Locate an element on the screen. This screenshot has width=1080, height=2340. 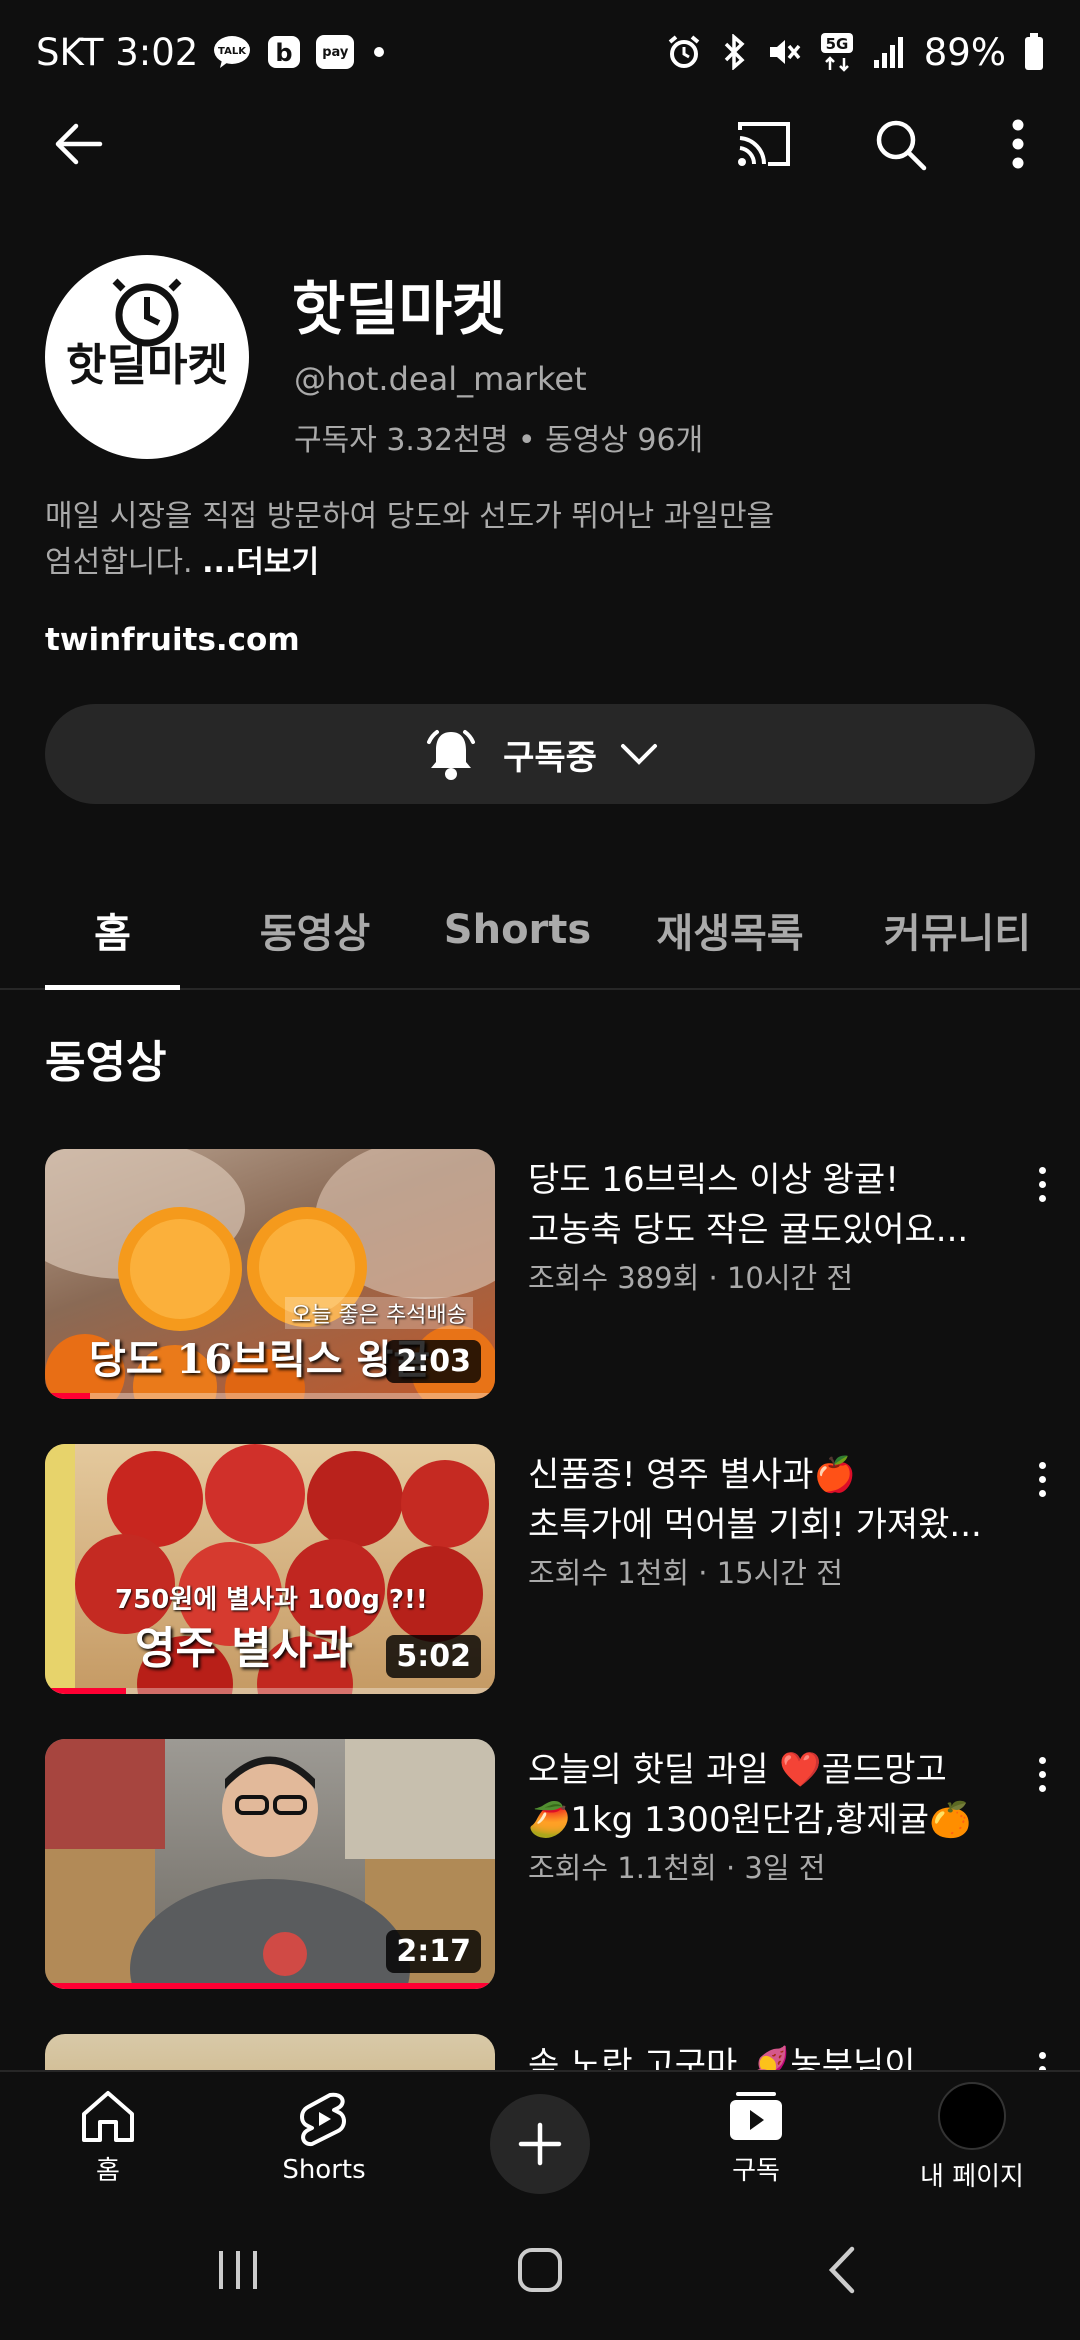
thumbnail-caption: 750원에 별사과 100g ?!! is located at coordinates (271, 1600).